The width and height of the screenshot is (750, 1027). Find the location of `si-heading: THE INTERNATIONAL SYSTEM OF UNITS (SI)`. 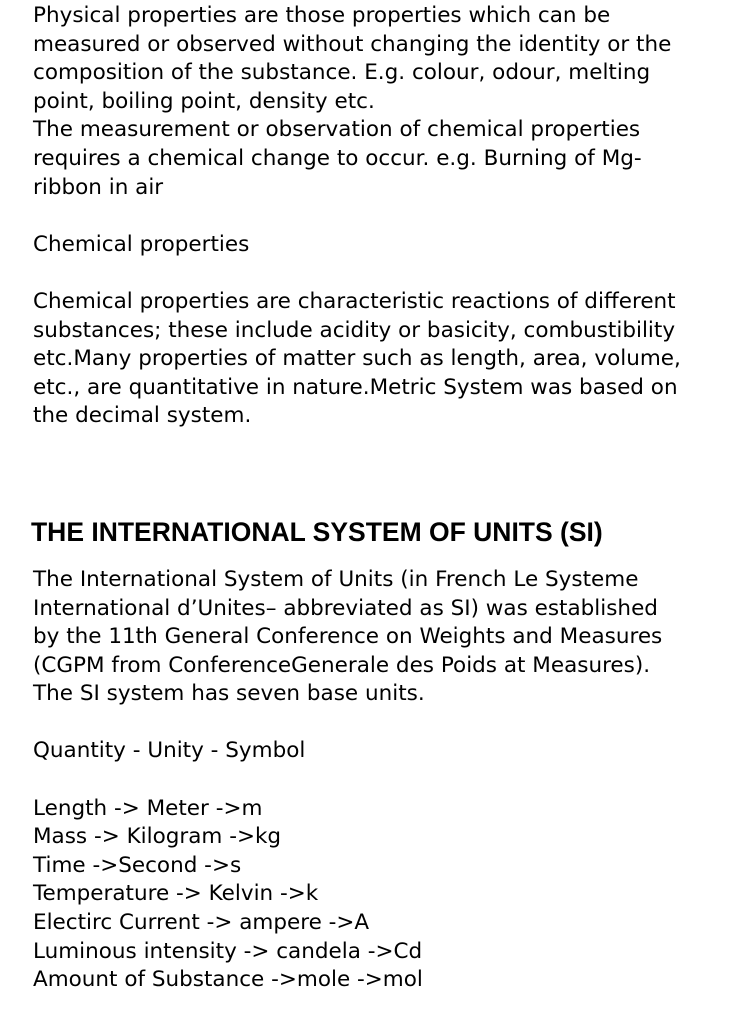

si-heading: THE INTERNATIONAL SYSTEM OF UNITS (SI) is located at coordinates (317, 531).